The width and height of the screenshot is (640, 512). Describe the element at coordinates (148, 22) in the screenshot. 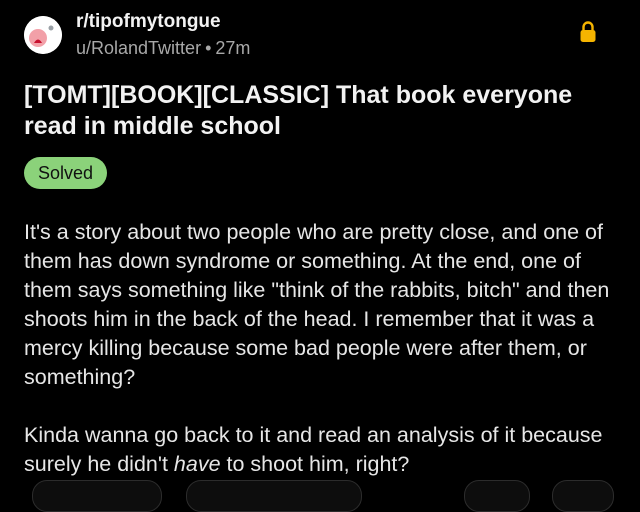

I see `subreddit-name: r/tipofmytongue` at that location.